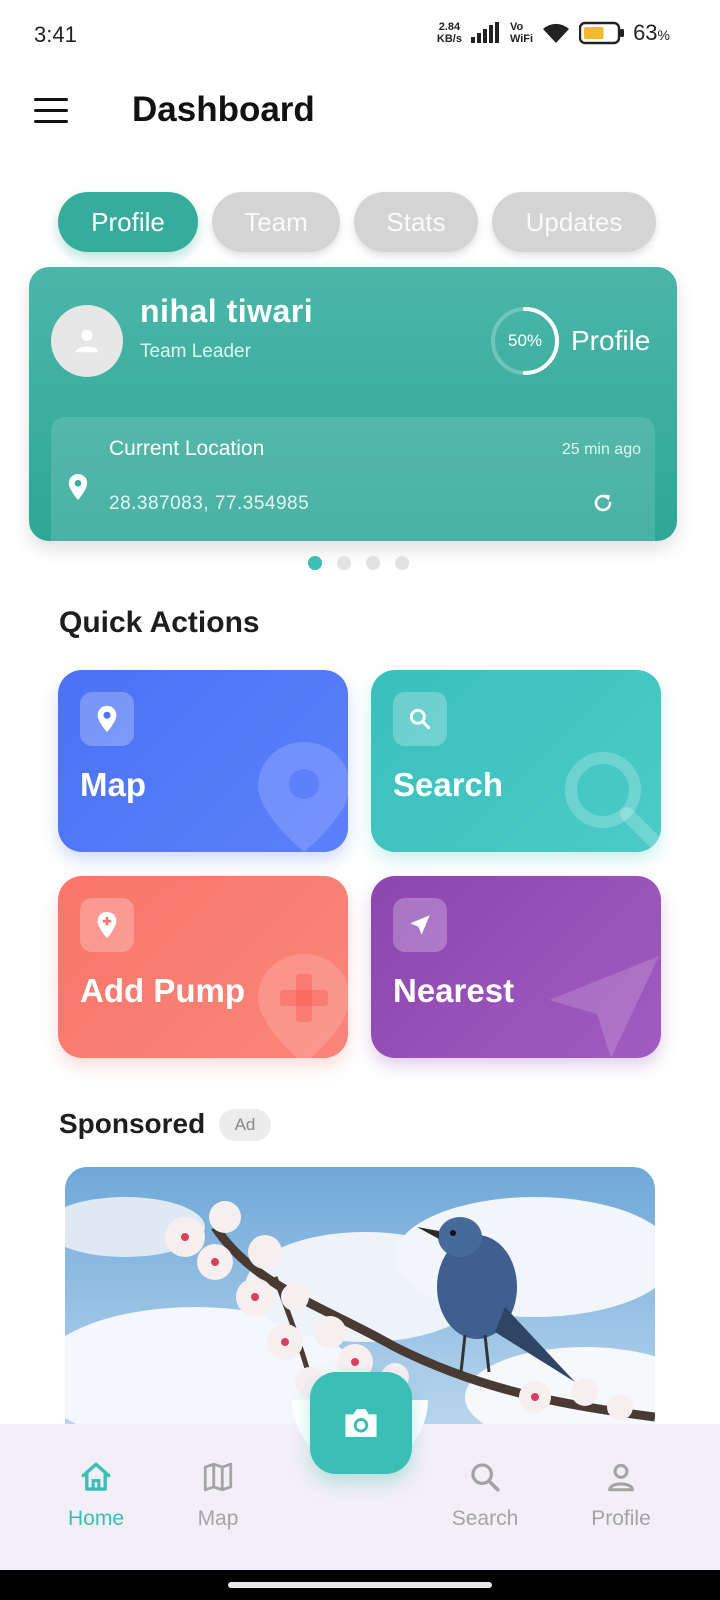 The width and height of the screenshot is (720, 1600). I want to click on search-watermark-icon, so click(613, 802).